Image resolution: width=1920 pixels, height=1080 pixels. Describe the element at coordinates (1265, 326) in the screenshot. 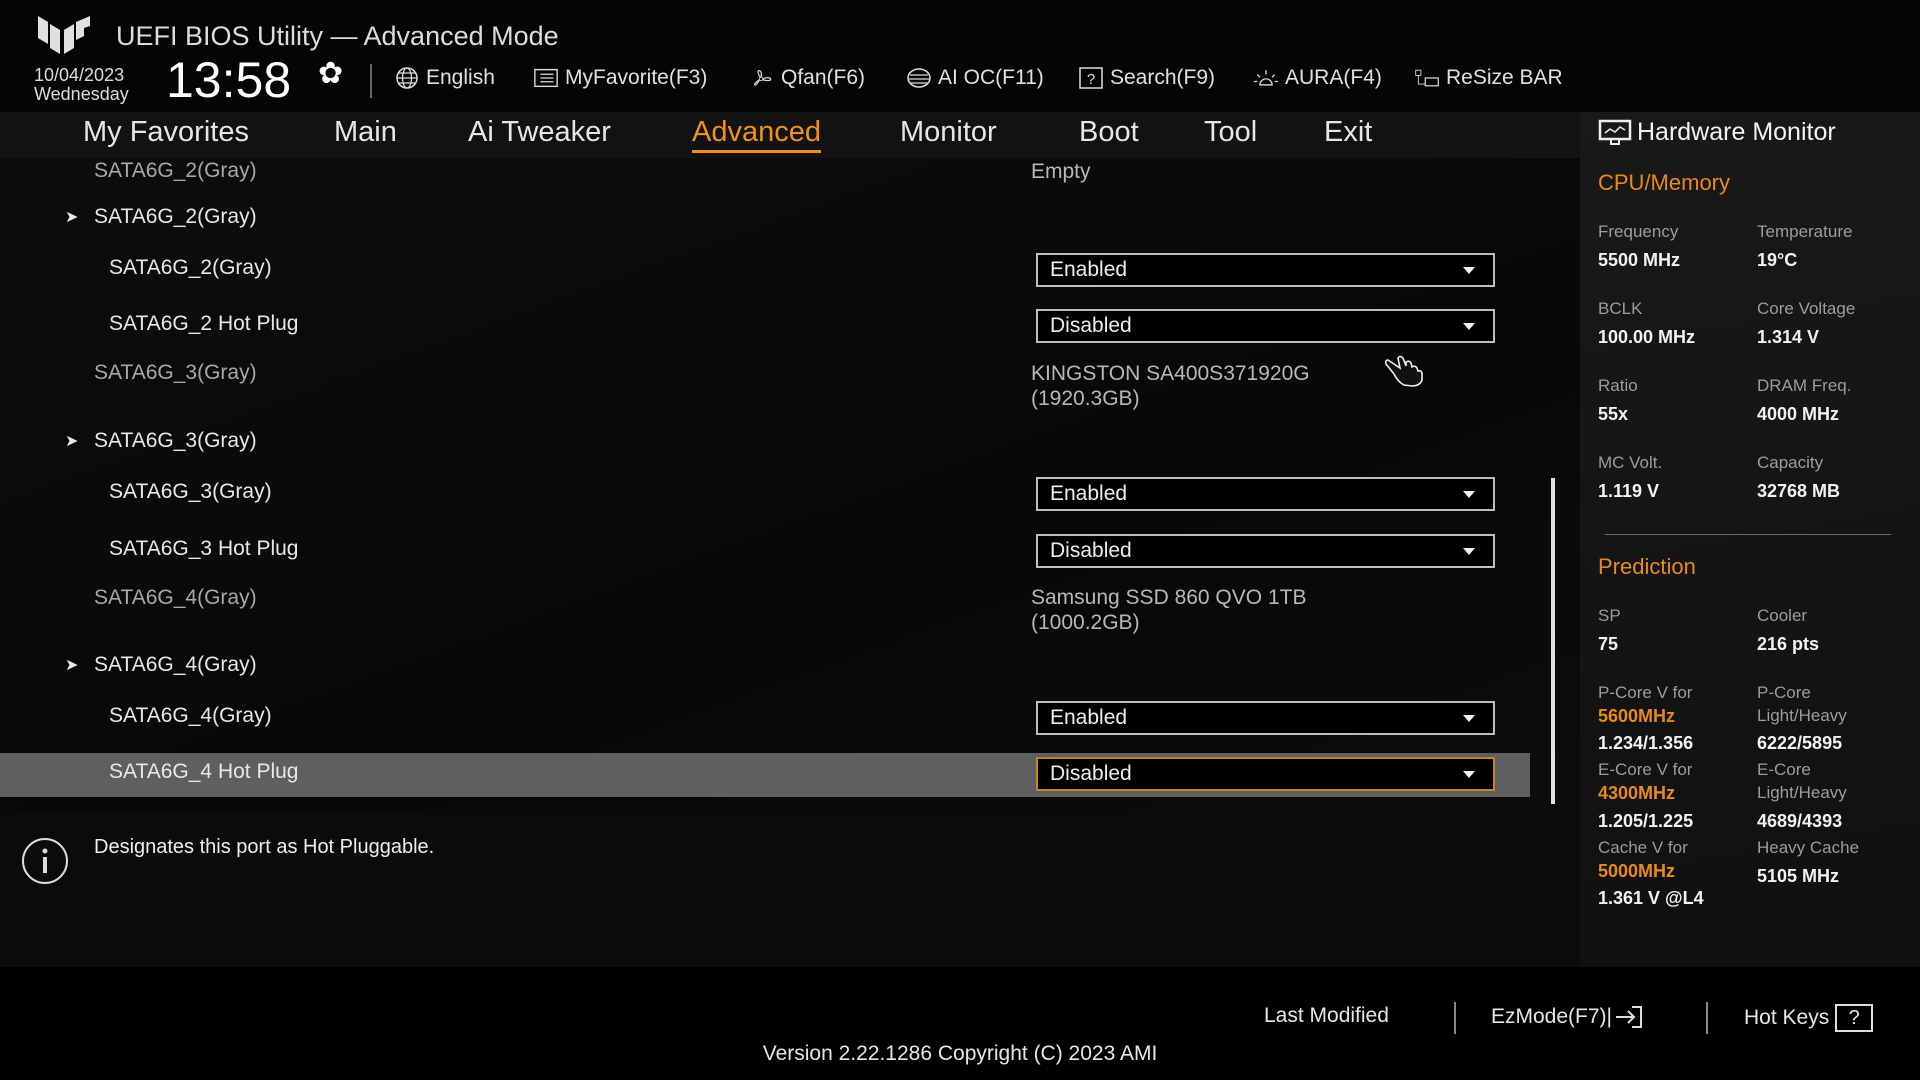

I see `sata6g-2-hotplug-dropdown: Disabled` at that location.